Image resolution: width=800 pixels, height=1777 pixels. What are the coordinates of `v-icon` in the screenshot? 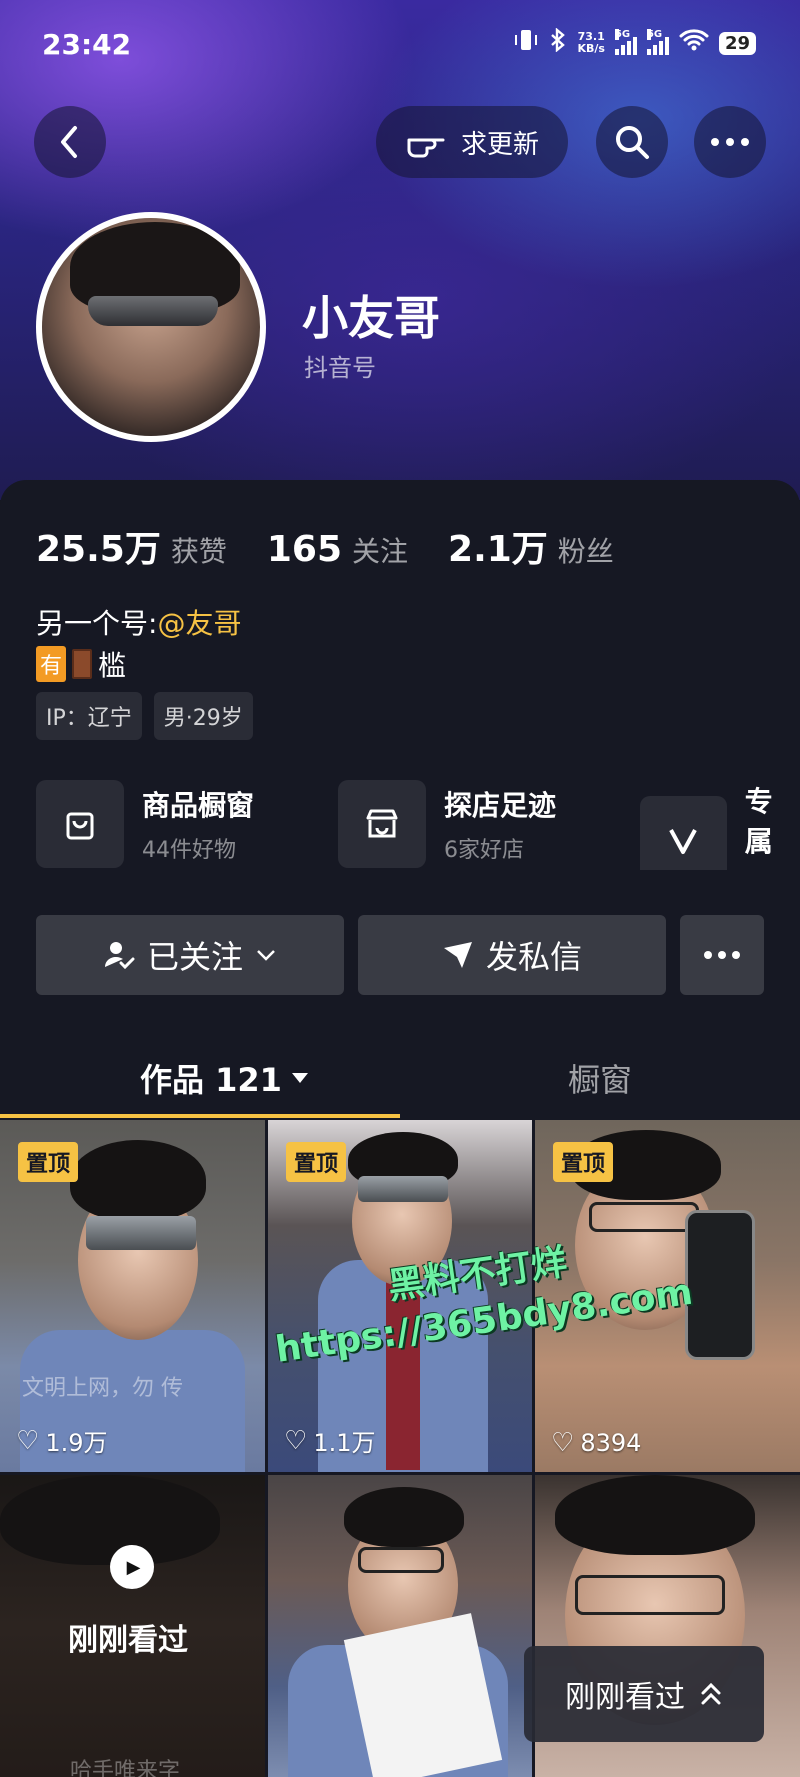 It's located at (683, 833).